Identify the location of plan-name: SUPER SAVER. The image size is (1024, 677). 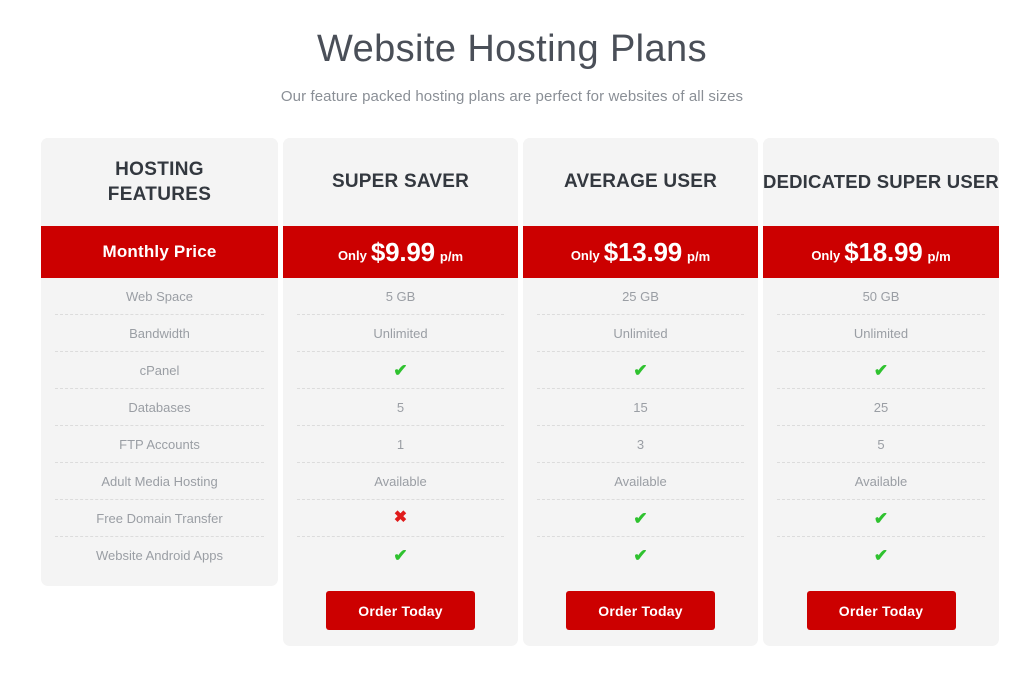
(400, 181).